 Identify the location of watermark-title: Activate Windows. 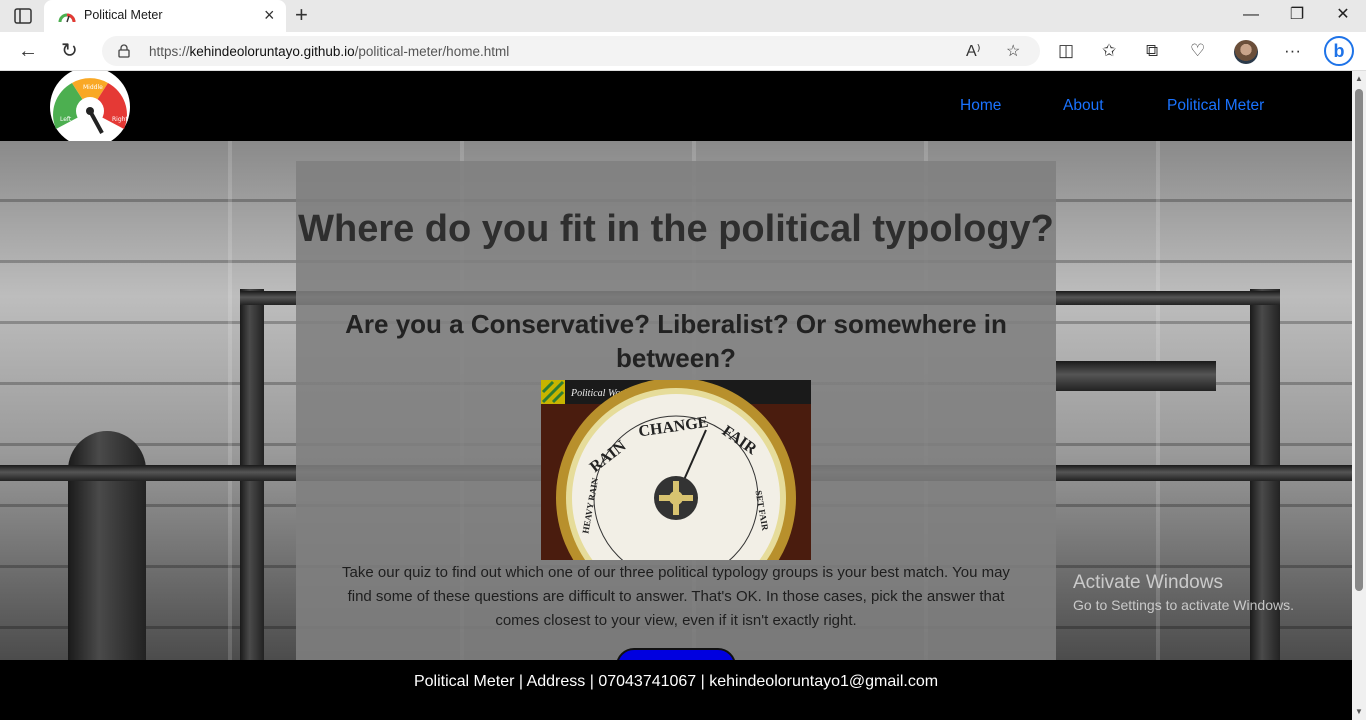
(1148, 582).